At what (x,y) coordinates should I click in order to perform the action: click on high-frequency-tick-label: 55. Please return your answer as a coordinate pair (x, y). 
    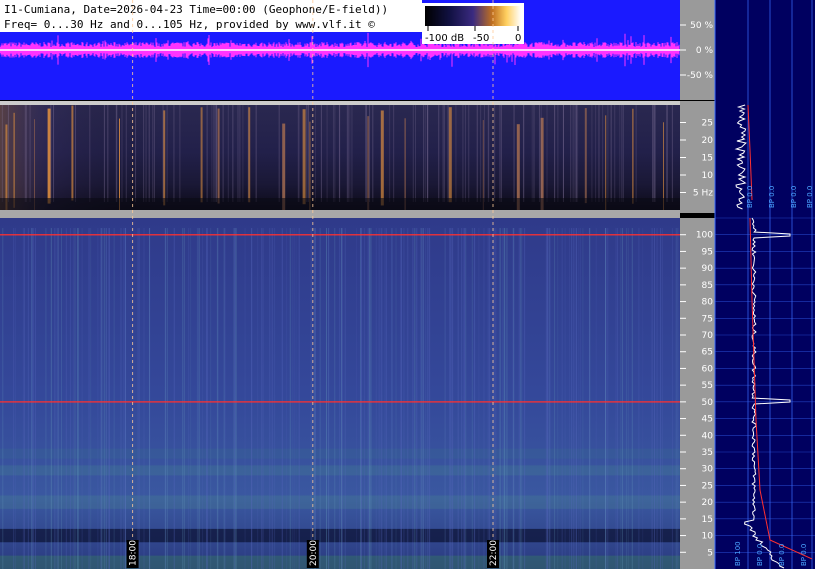
    Looking at the image, I should click on (707, 386).